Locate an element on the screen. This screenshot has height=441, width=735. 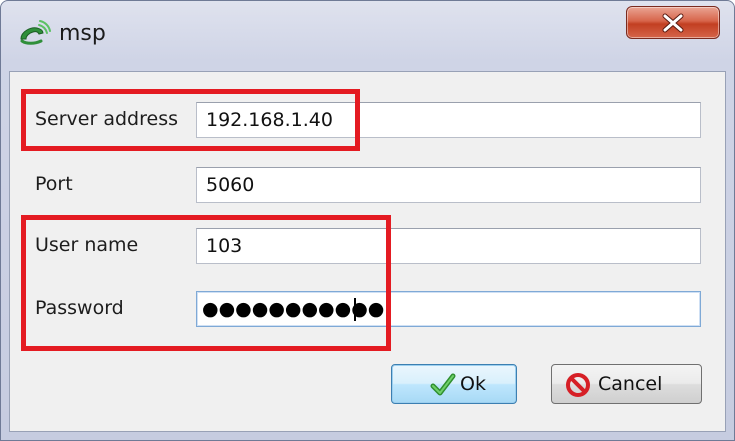
port-value: 5060 is located at coordinates (230, 185).